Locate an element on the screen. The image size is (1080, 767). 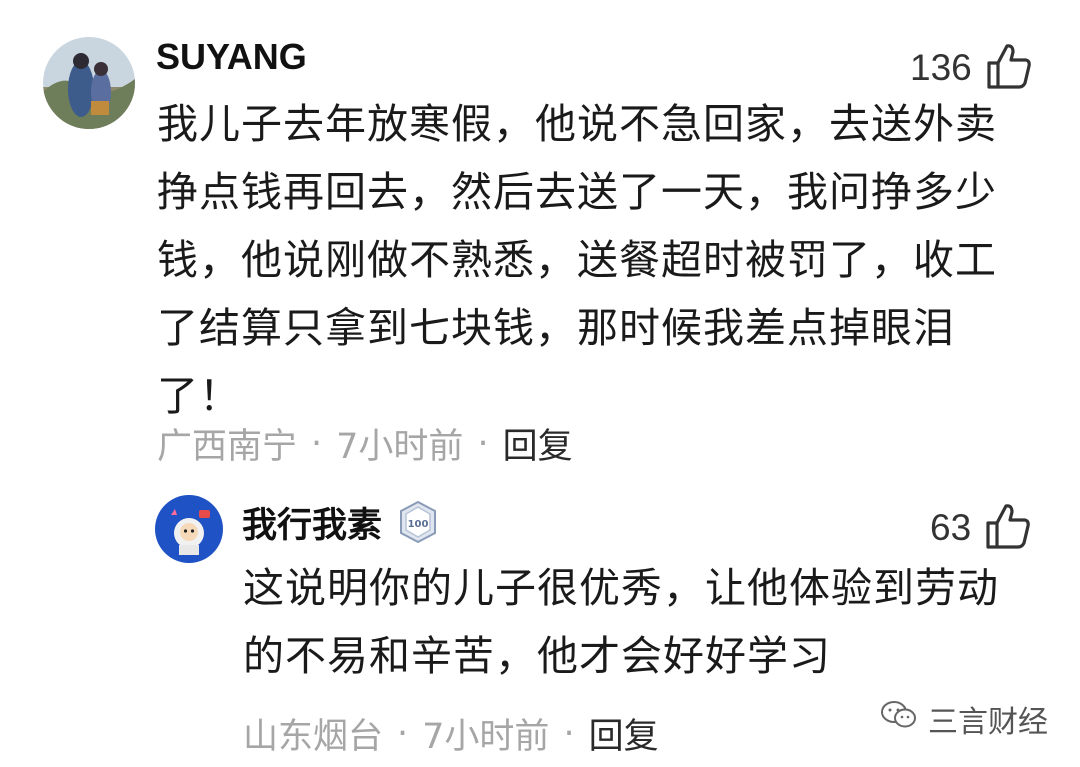
comment-meta: 山东烟台 · 7小时前 · 回复 is located at coordinates (451, 733).